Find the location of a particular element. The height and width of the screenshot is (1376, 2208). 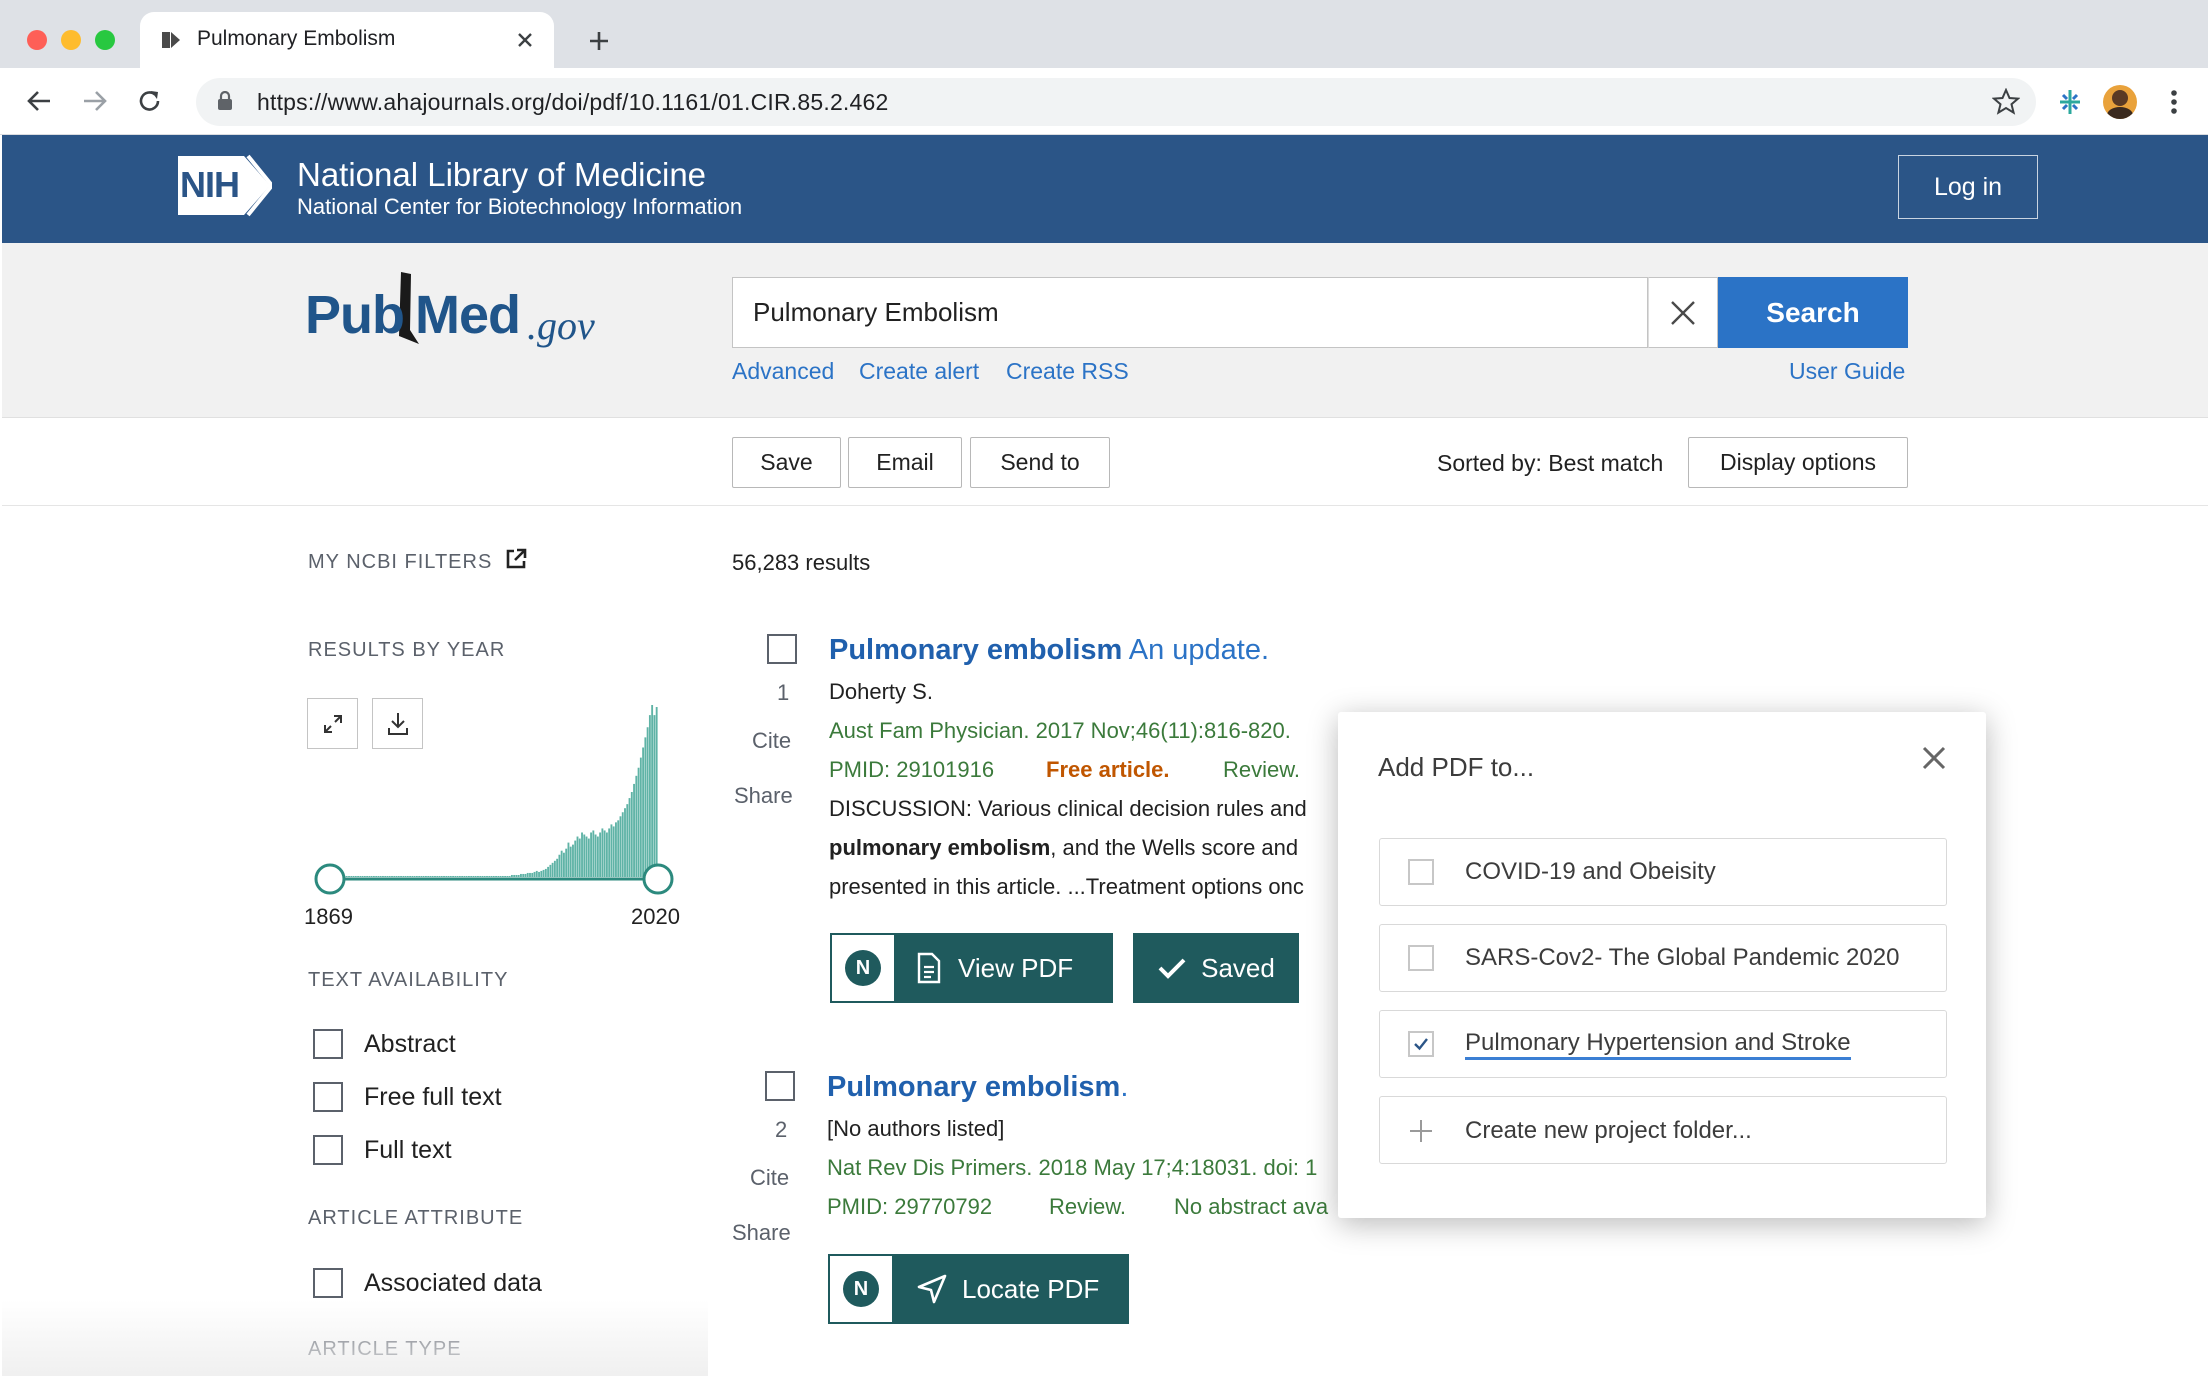

send-to-button: Send to is located at coordinates (1040, 462).